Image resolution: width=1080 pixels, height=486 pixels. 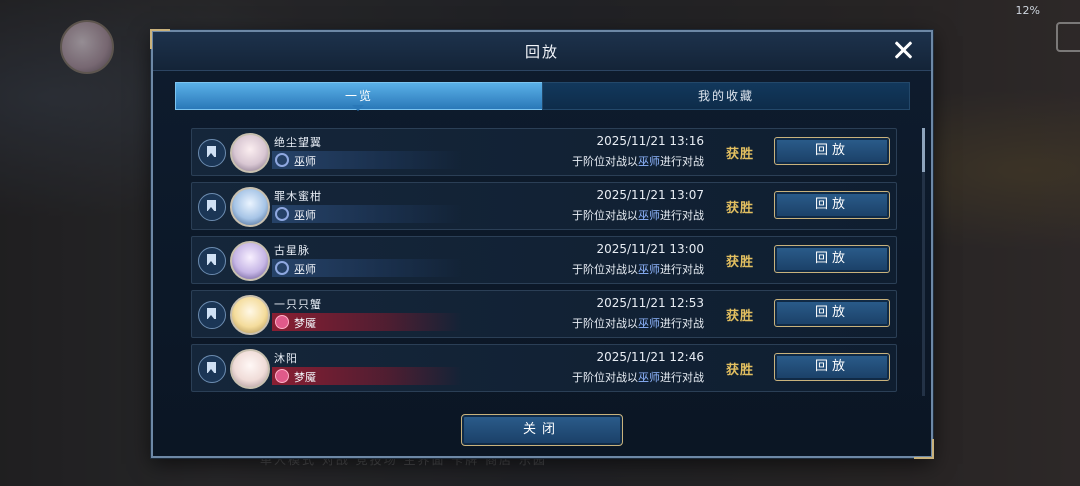 I want to click on background-left-panel, so click(x=75, y=243).